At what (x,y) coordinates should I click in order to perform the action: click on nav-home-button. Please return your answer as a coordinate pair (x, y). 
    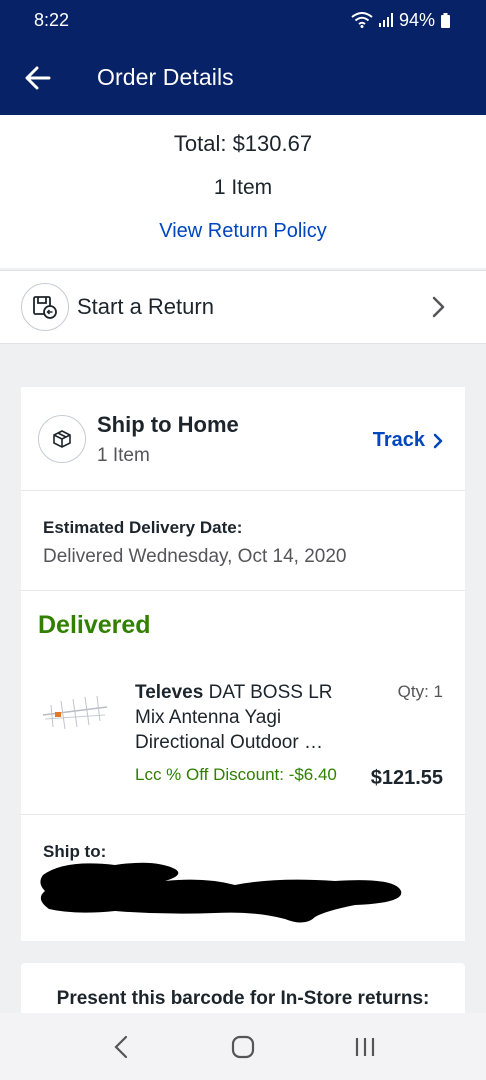
    Looking at the image, I should click on (243, 1047).